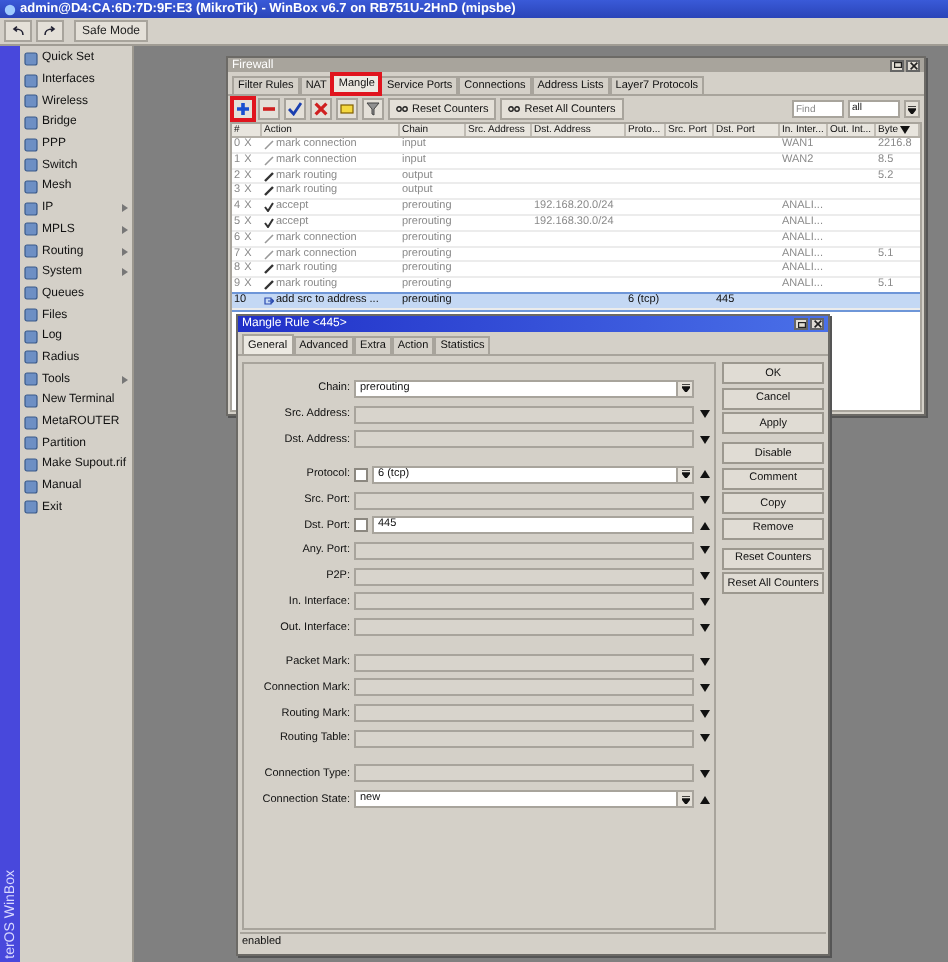  I want to click on disable-button, so click(321, 109).